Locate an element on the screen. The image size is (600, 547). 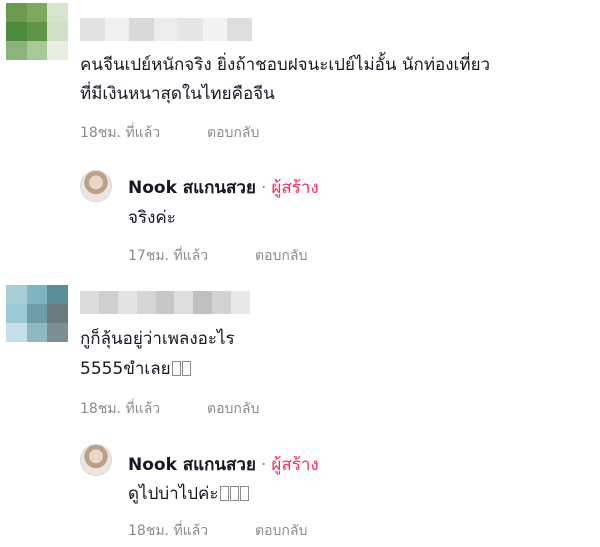
comment-text-line: 5555ขำเลย is located at coordinates (135, 369).